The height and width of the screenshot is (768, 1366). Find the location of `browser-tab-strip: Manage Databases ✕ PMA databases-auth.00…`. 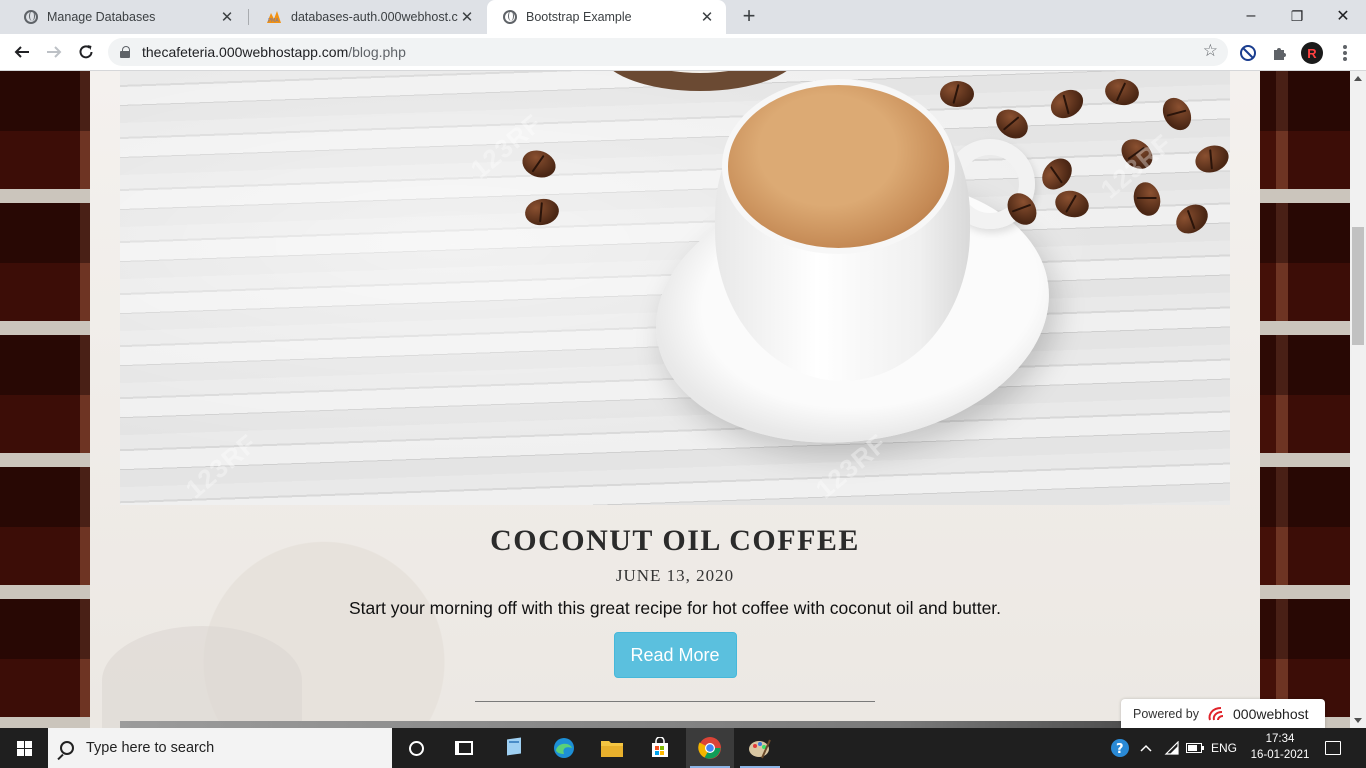

browser-tab-strip: Manage Databases ✕ PMA databases-auth.00… is located at coordinates (683, 17).